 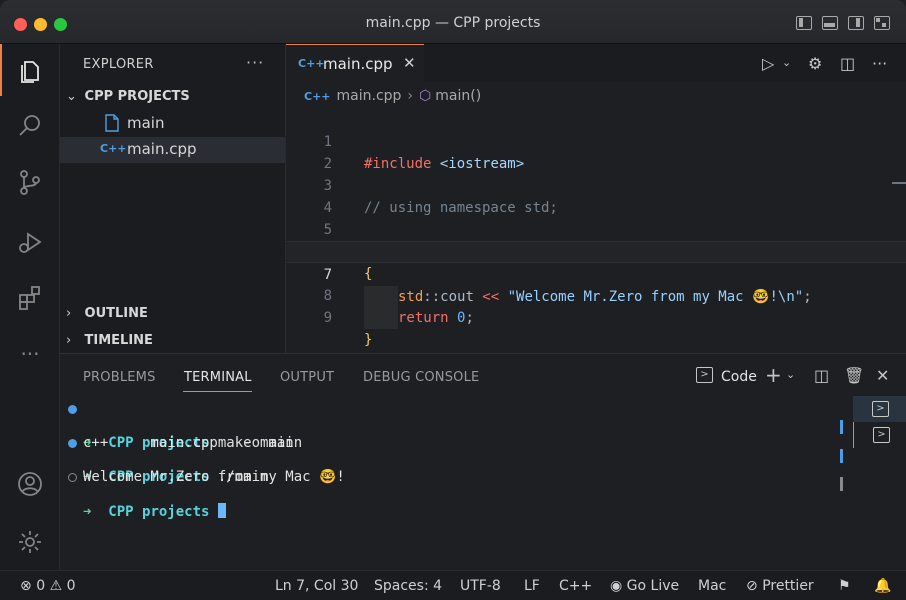 What do you see at coordinates (882, 586) in the screenshot?
I see `notifications-bell-icon: 🔔` at bounding box center [882, 586].